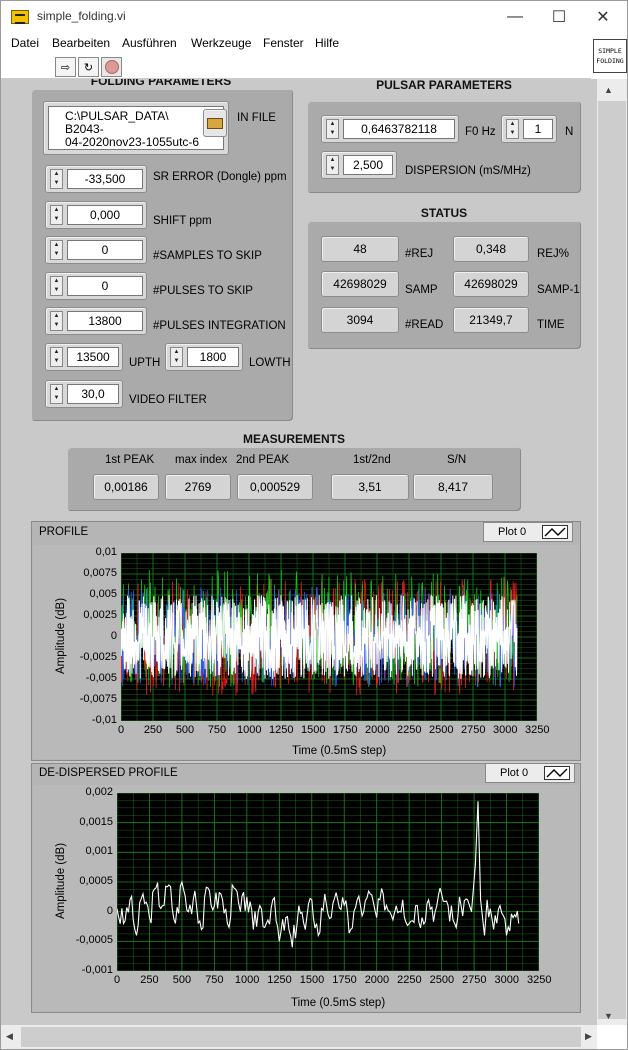 This screenshot has height=1050, width=628. What do you see at coordinates (468, 171) in the screenshot?
I see `dispersion-label: DISPERSION (mS/MHz)` at bounding box center [468, 171].